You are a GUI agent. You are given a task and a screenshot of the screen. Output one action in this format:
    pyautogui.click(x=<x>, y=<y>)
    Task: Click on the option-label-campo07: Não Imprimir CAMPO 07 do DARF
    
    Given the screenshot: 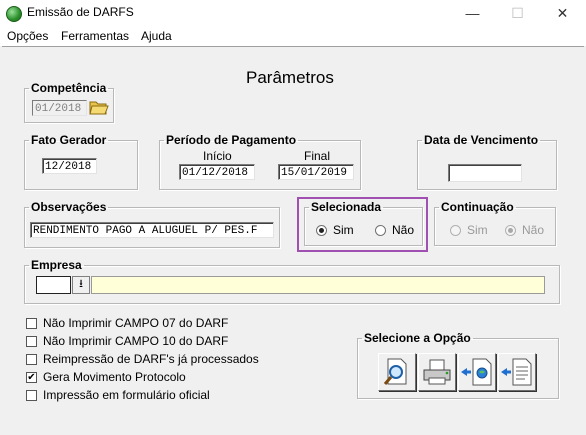 What is the action you would take?
    pyautogui.click(x=136, y=323)
    